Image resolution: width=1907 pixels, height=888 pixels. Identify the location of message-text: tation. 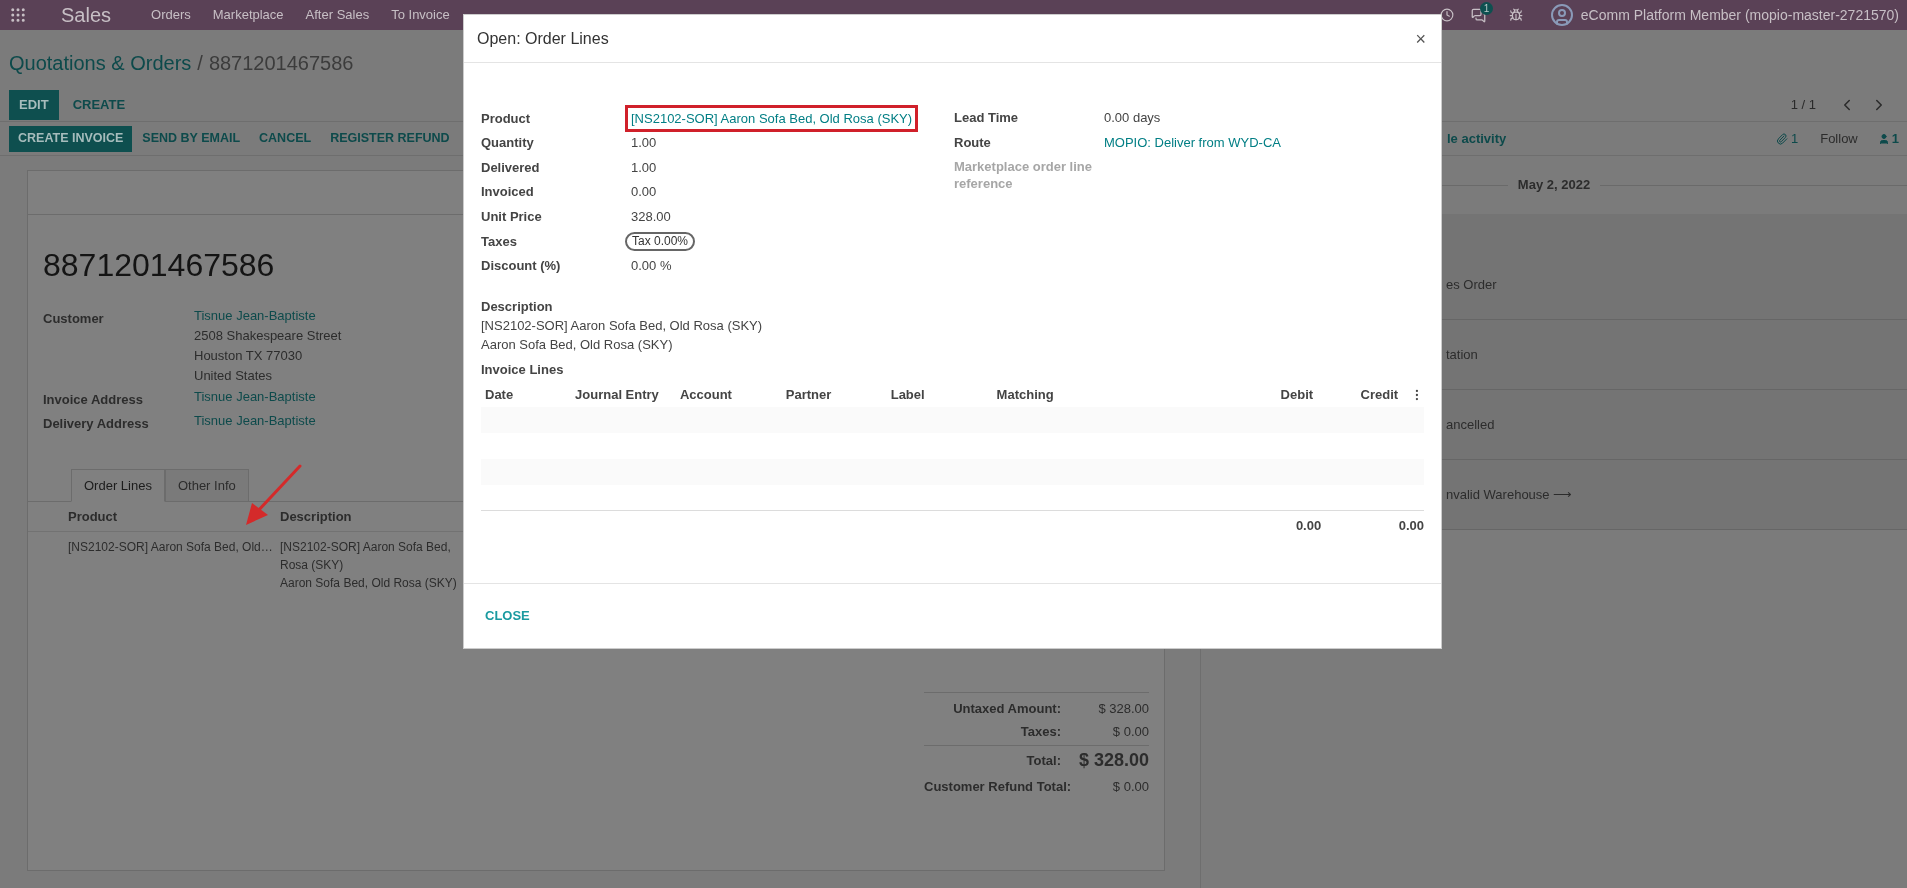
(1462, 354).